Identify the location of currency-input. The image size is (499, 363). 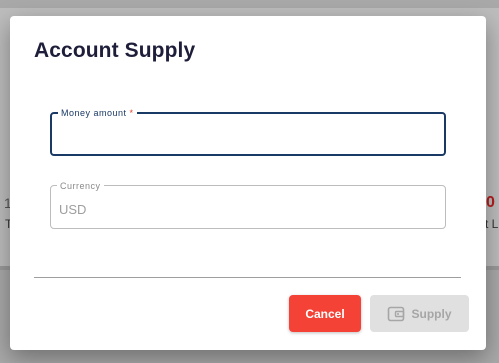
(248, 207).